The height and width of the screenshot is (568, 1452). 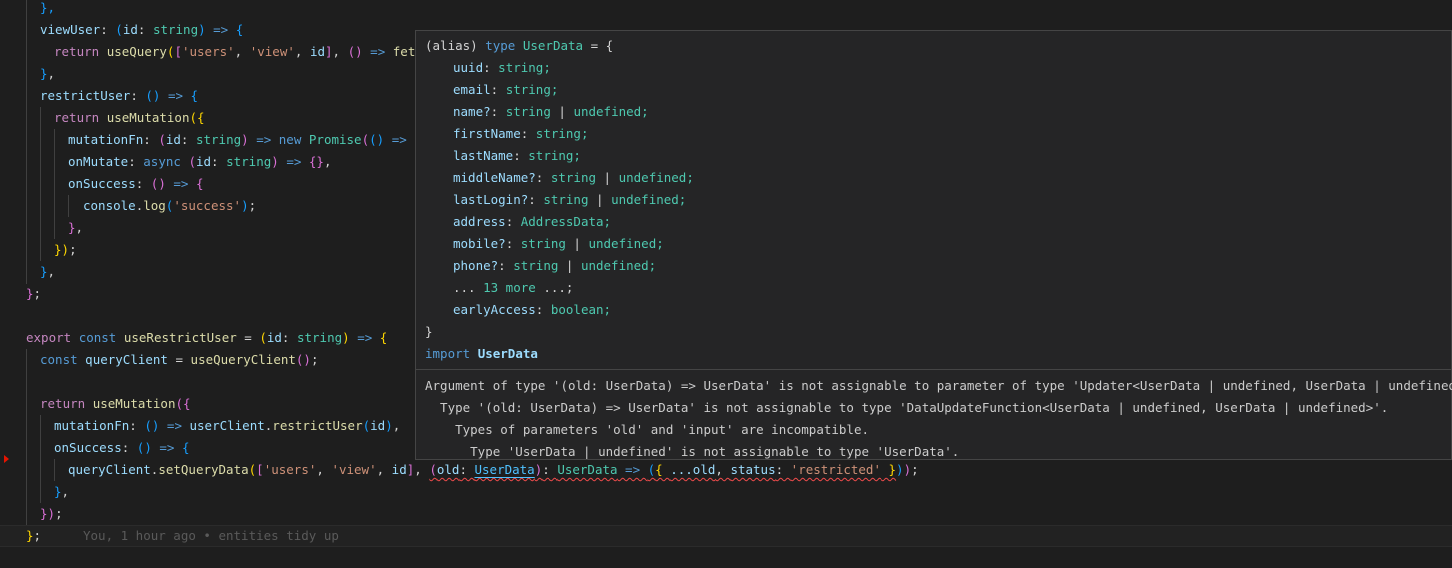 What do you see at coordinates (491, 199) in the screenshot?
I see `field-name: lastLogin?` at bounding box center [491, 199].